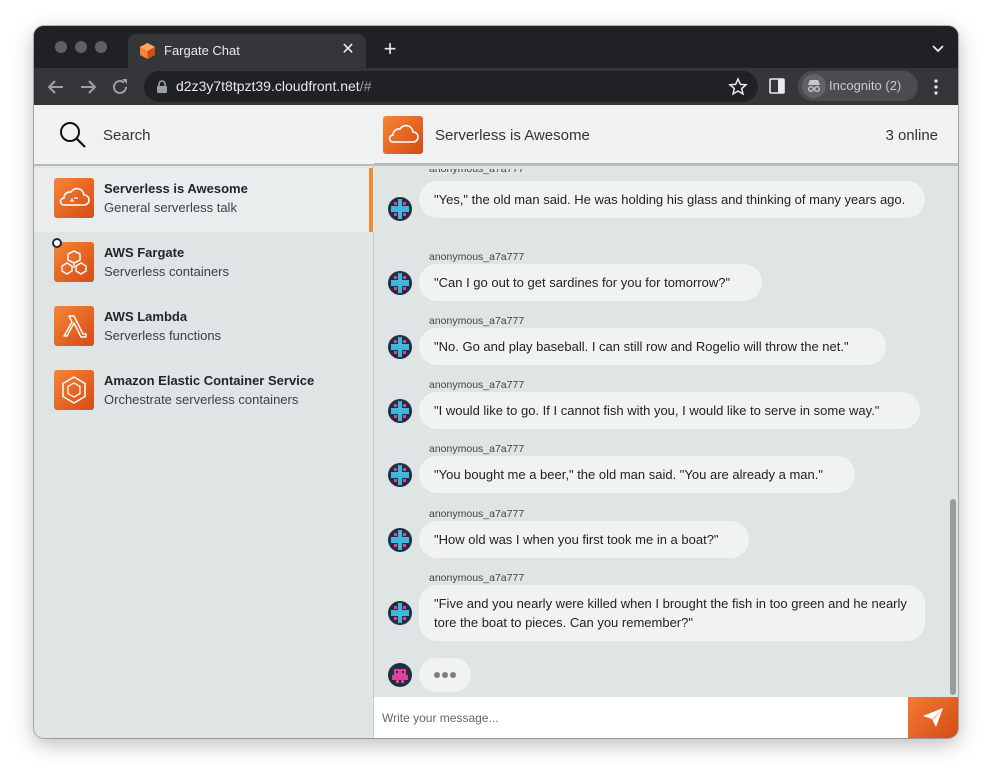 This screenshot has height=780, width=992. What do you see at coordinates (162, 86) in the screenshot?
I see `lock-icon` at bounding box center [162, 86].